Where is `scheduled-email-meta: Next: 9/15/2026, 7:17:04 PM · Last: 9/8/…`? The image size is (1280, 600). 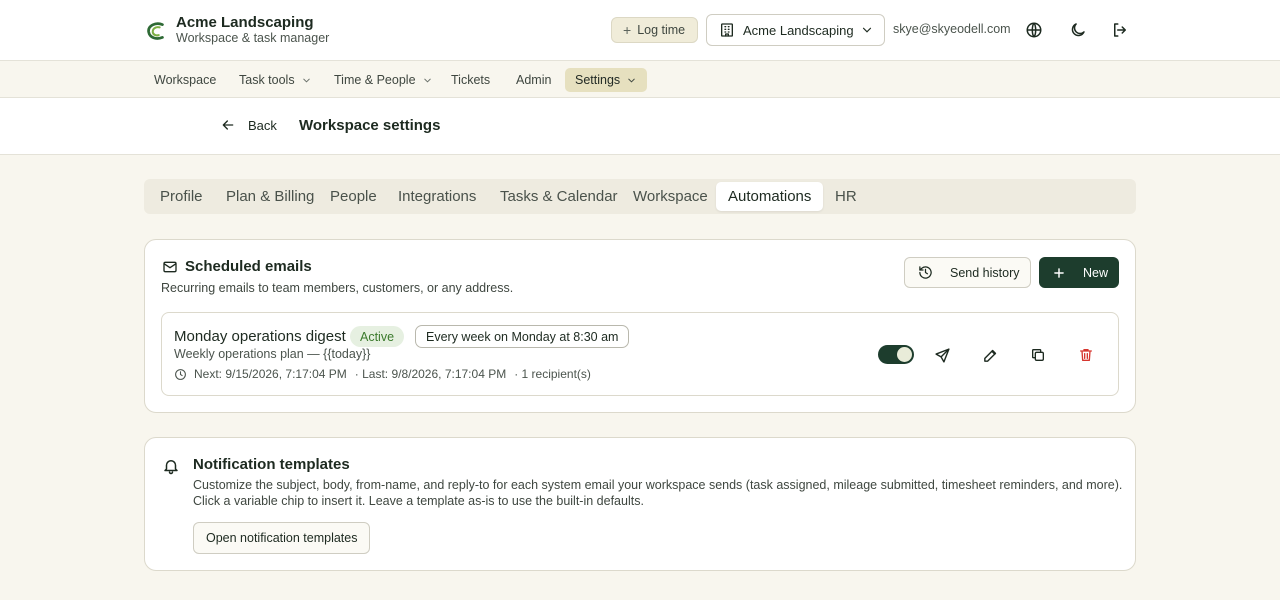 scheduled-email-meta: Next: 9/15/2026, 7:17:04 PM · Last: 9/8/… is located at coordinates (386, 374).